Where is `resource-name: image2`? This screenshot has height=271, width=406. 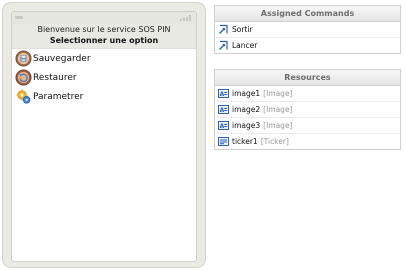 resource-name: image2 is located at coordinates (246, 109).